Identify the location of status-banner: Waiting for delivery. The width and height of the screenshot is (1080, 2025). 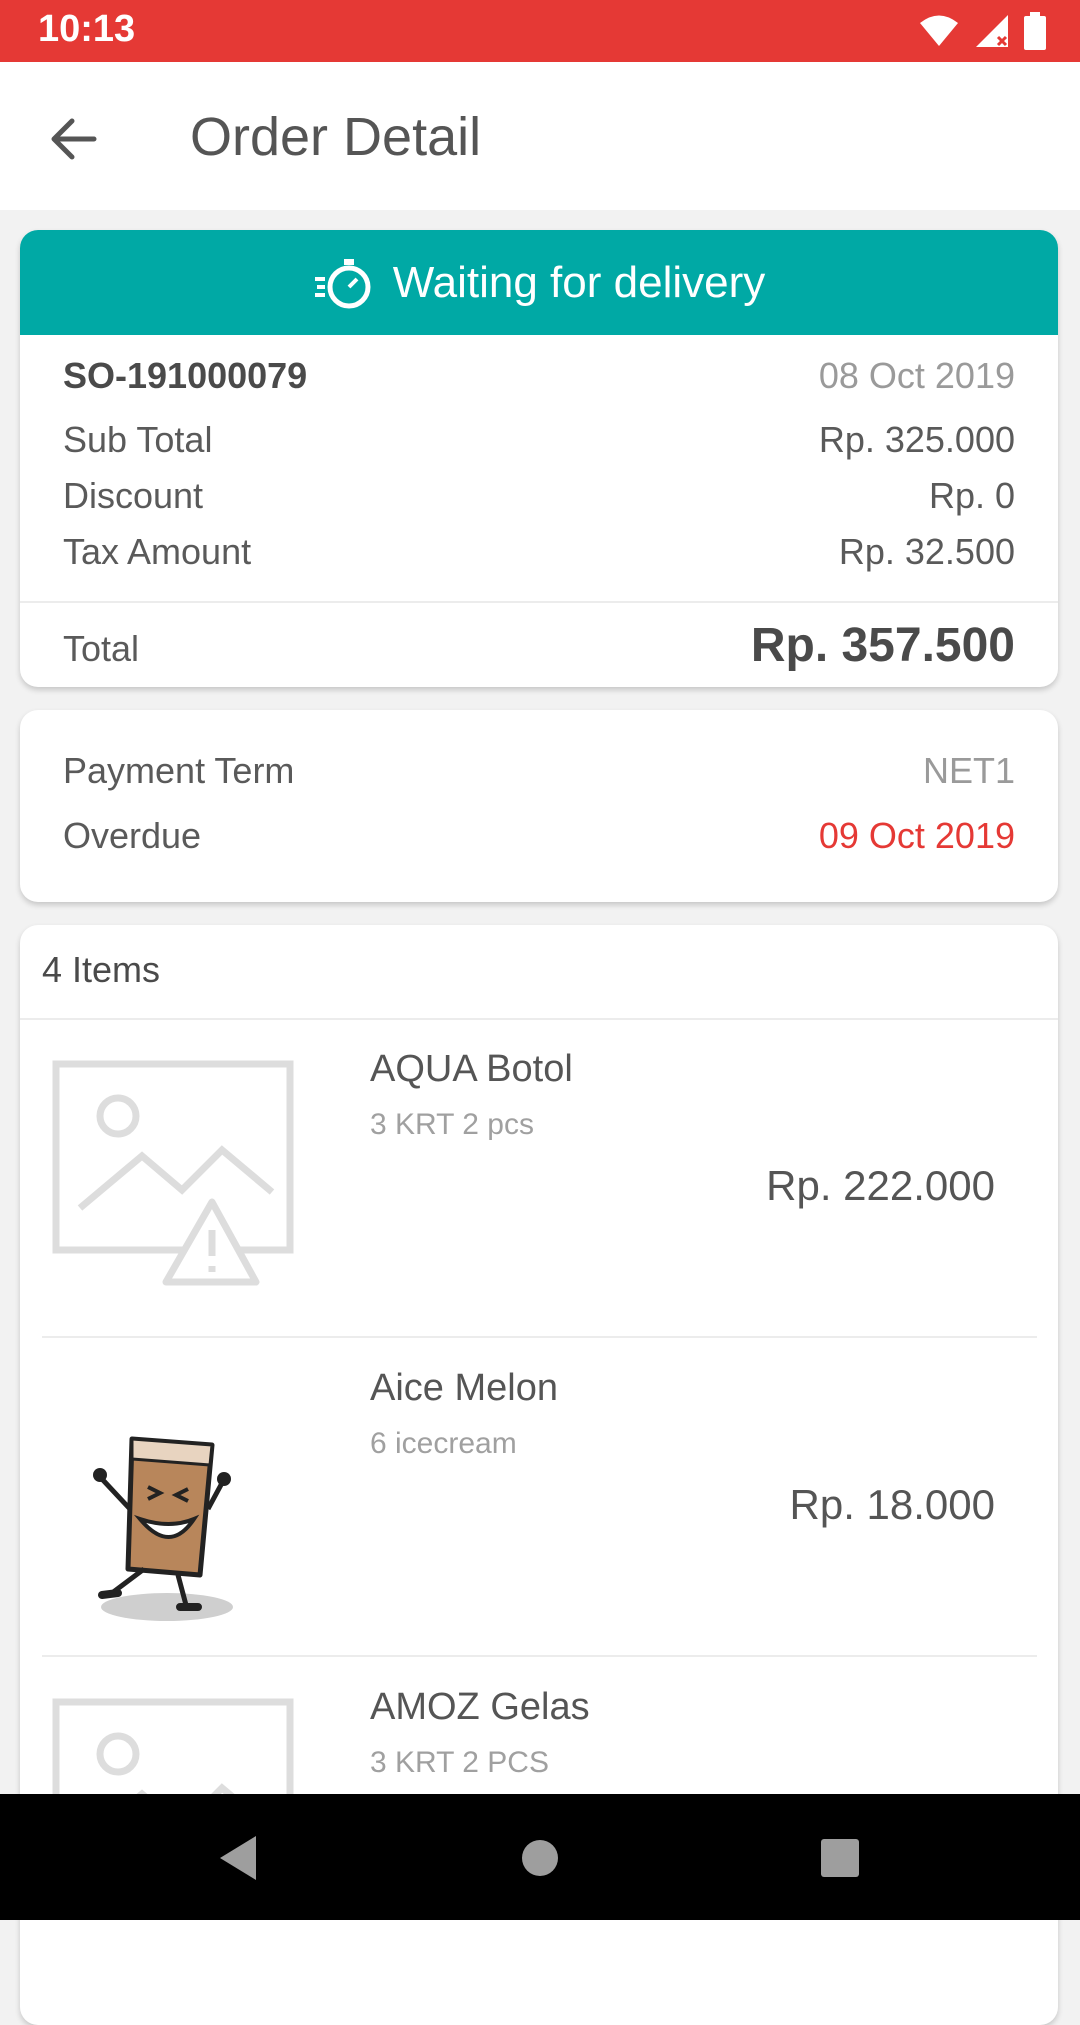
(539, 282).